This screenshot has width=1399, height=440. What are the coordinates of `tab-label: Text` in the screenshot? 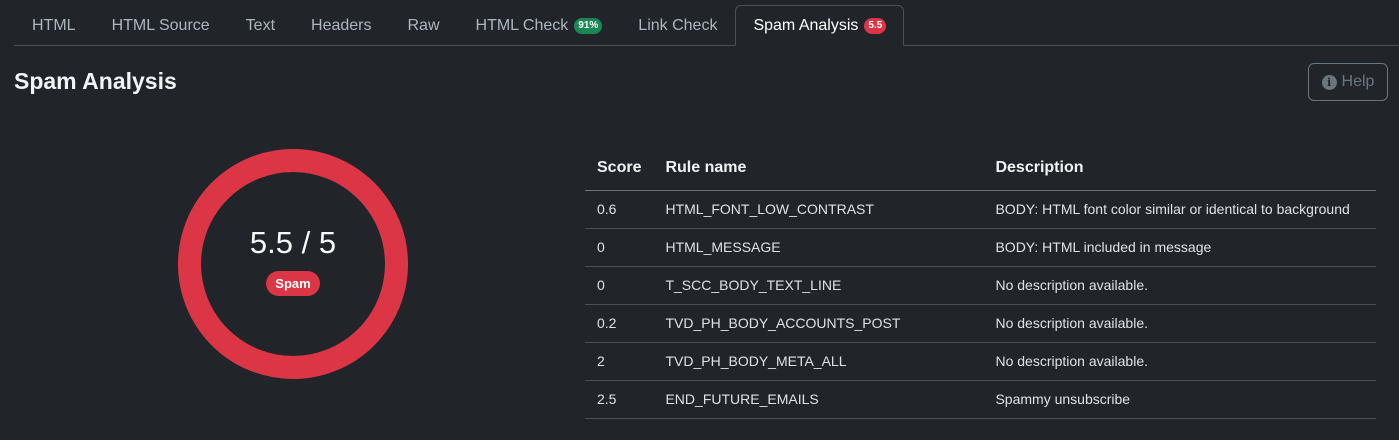 It's located at (260, 25).